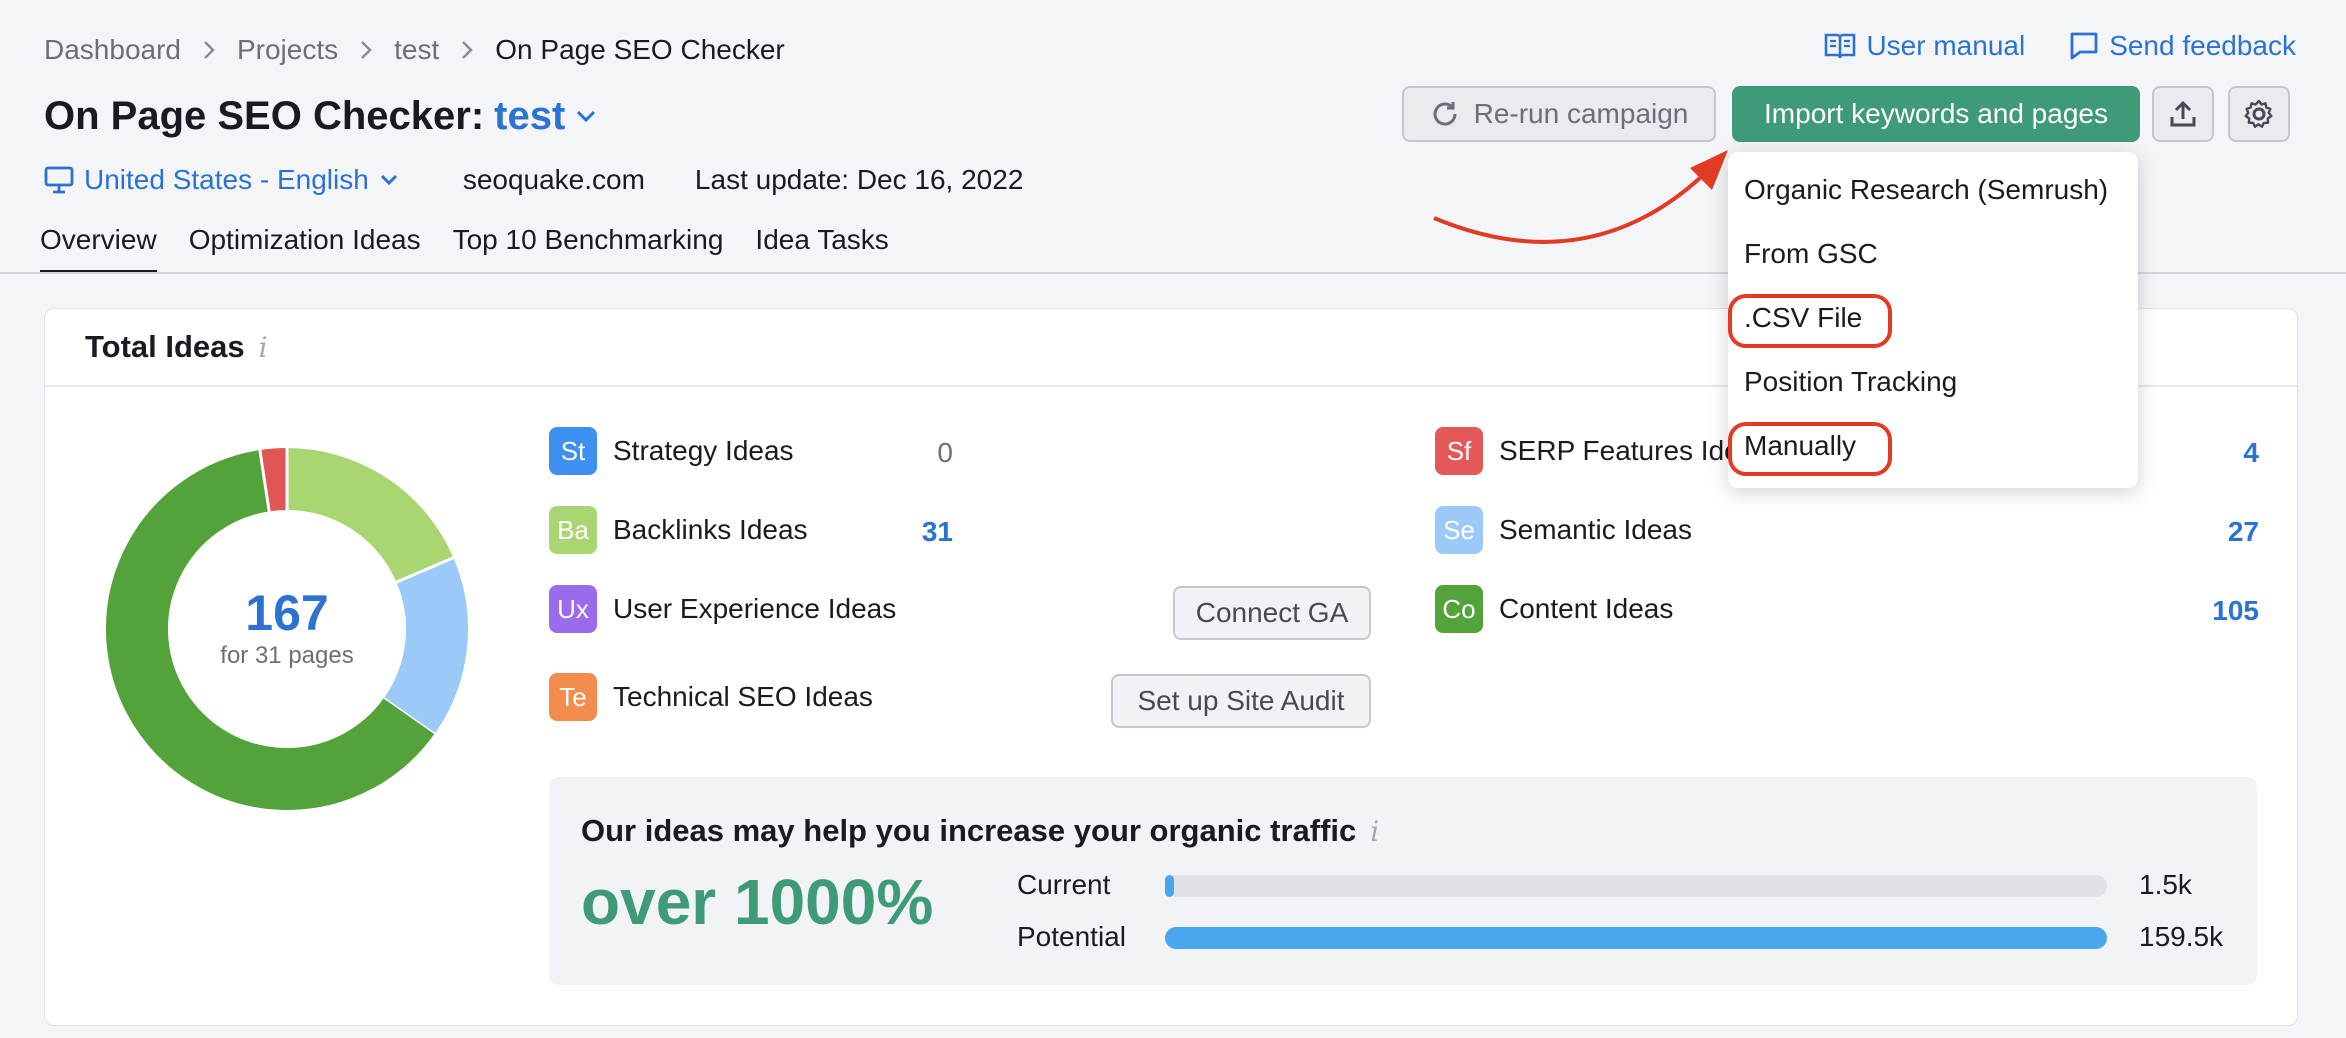 The image size is (2346, 1038). I want to click on manually-highlight-outline, so click(1810, 449).